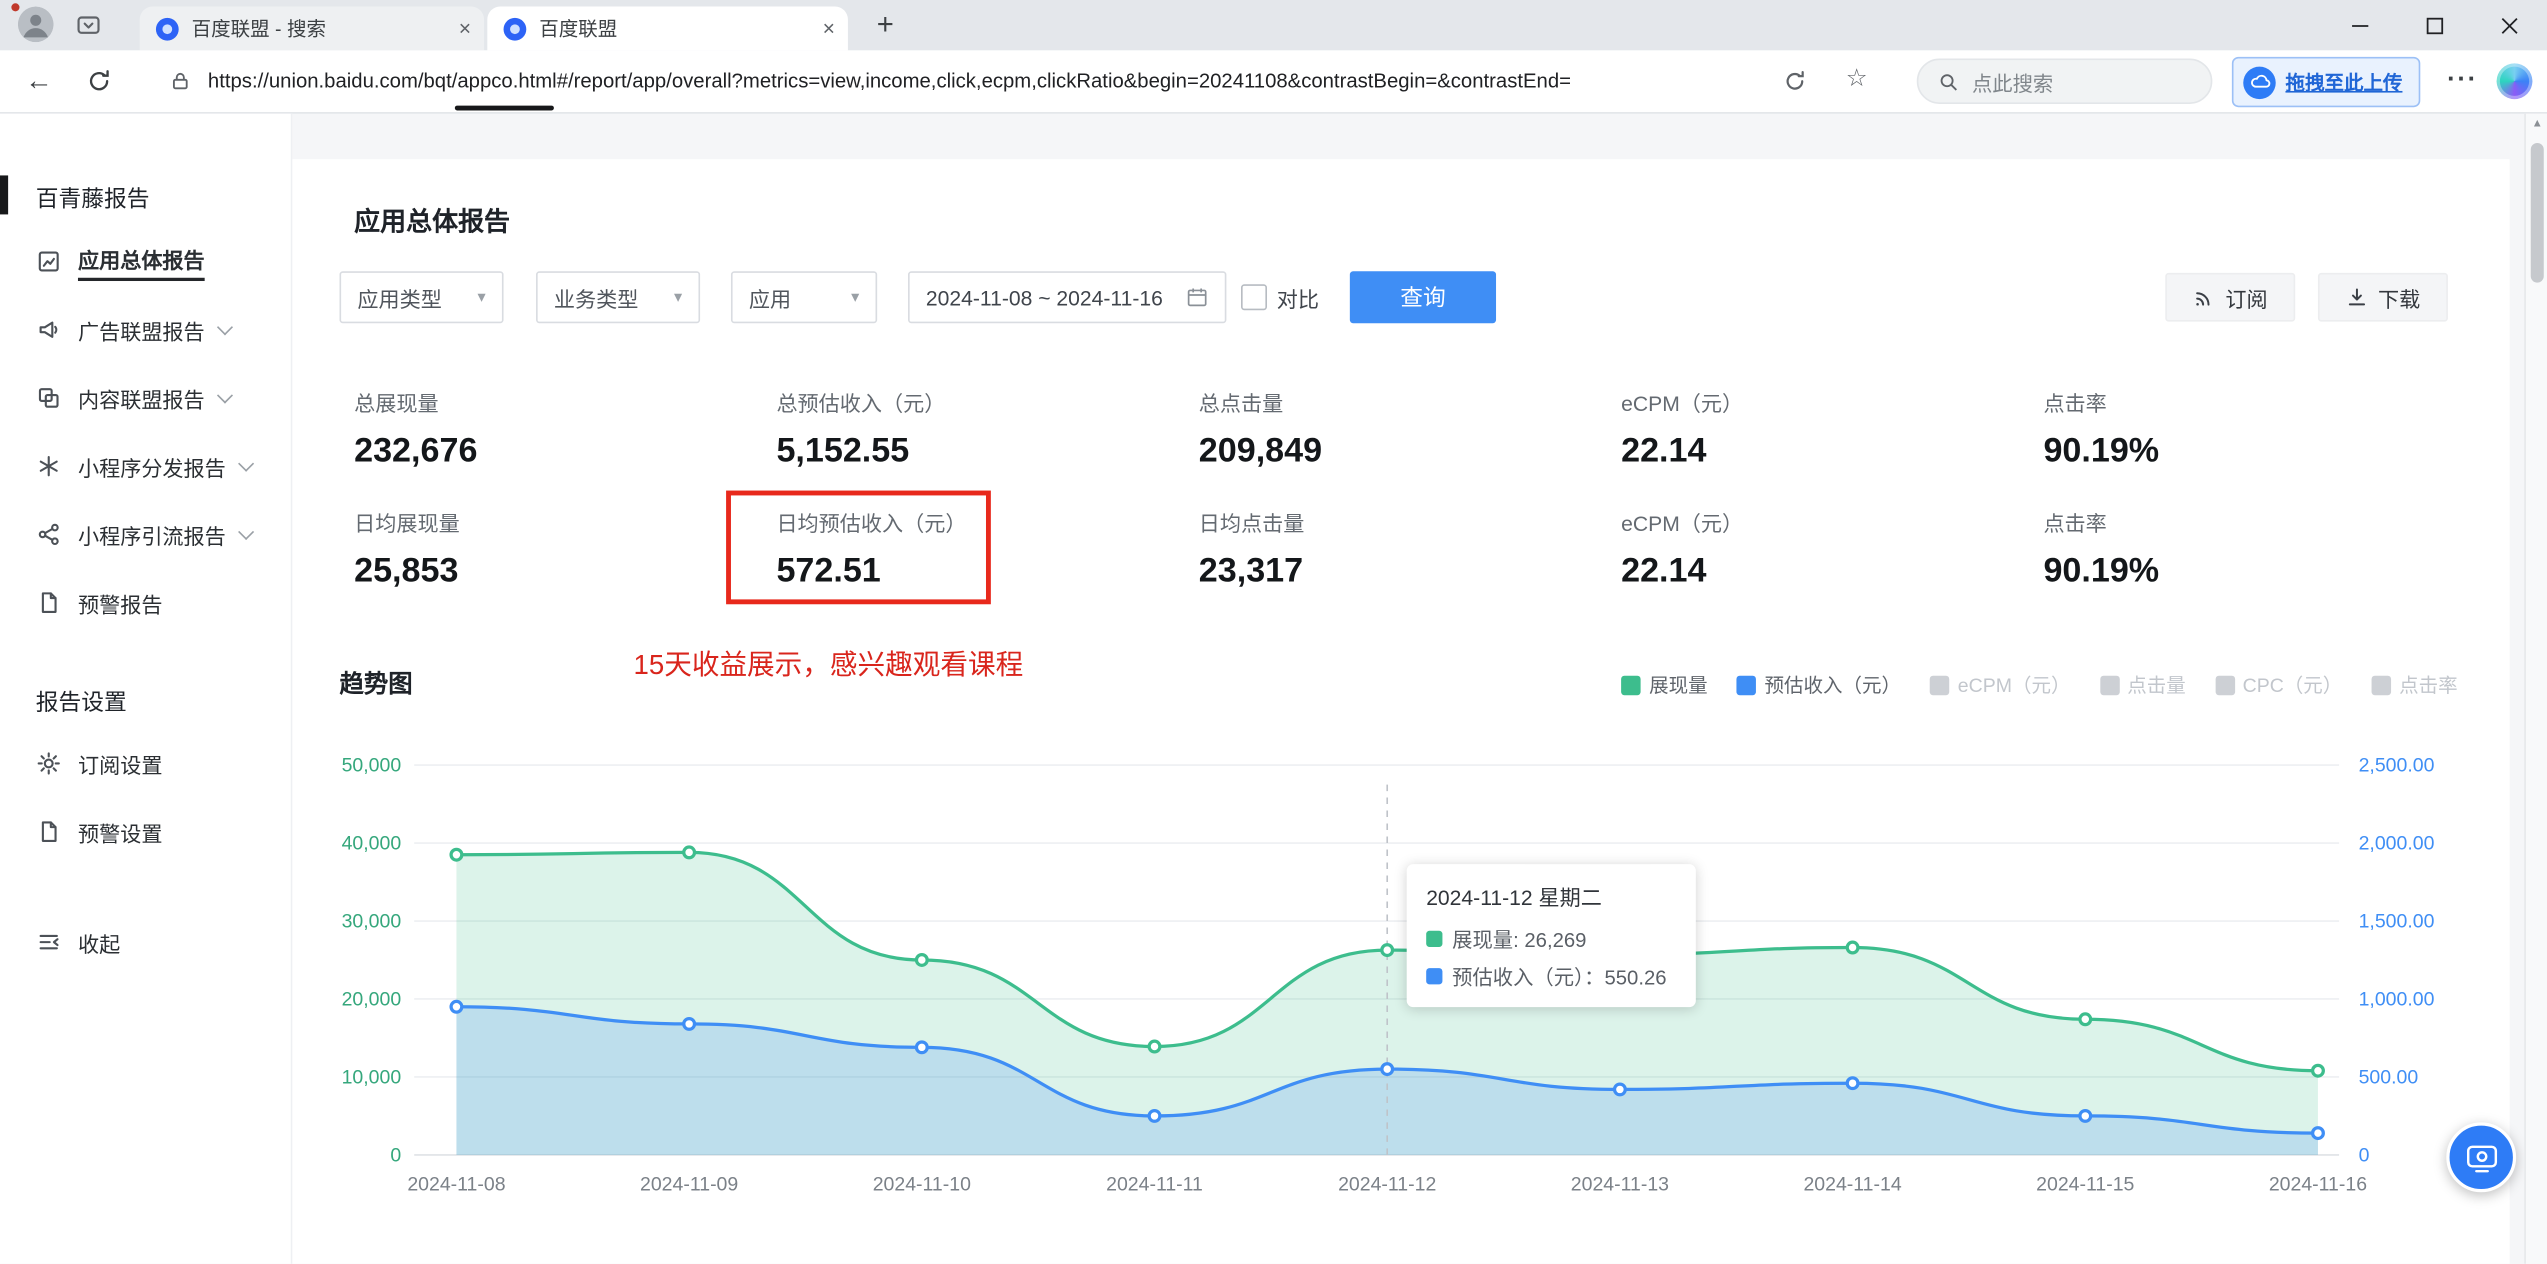 The width and height of the screenshot is (2547, 1264). What do you see at coordinates (2481, 1157) in the screenshot?
I see `floating-widget-button` at bounding box center [2481, 1157].